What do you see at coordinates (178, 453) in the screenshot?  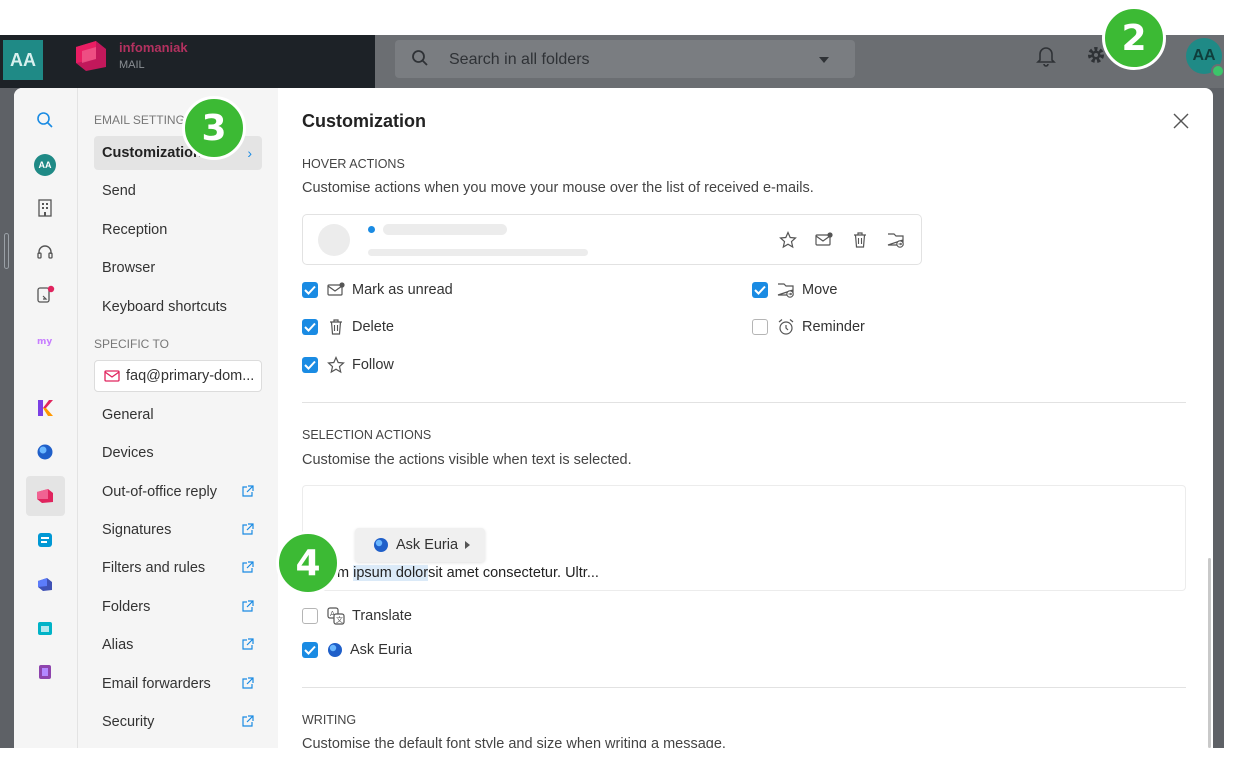 I see `nav-item-devices: Devices` at bounding box center [178, 453].